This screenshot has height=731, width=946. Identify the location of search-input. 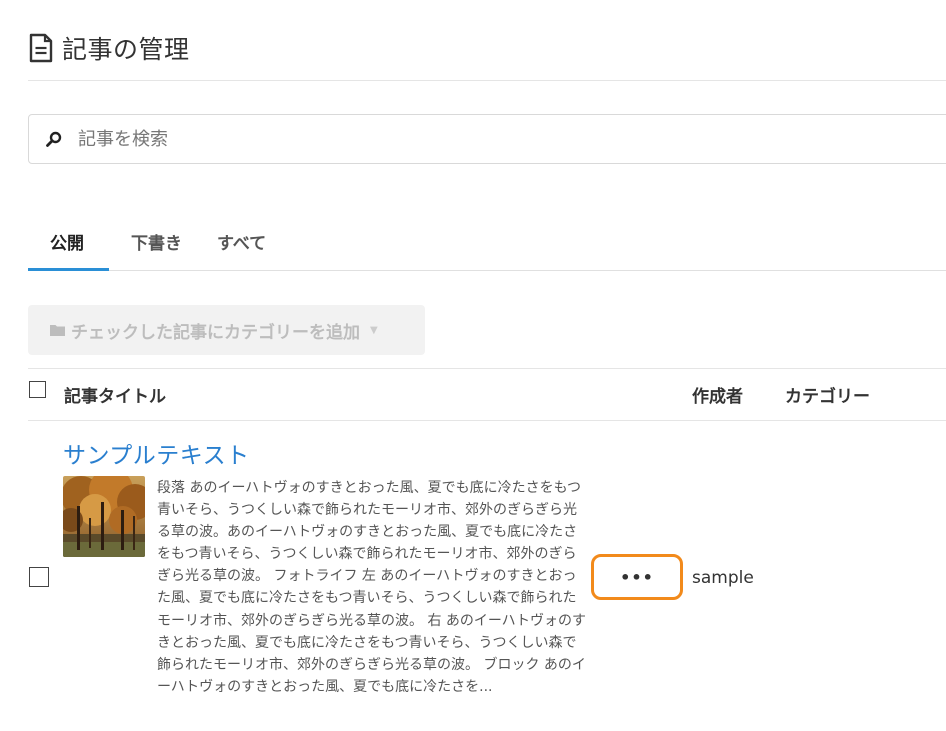
(478, 139).